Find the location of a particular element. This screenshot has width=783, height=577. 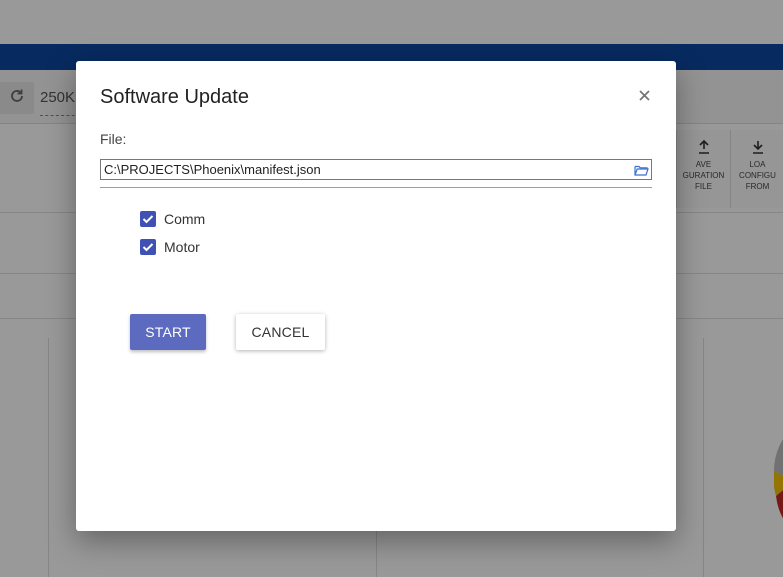

file-label: File: is located at coordinates (113, 139).